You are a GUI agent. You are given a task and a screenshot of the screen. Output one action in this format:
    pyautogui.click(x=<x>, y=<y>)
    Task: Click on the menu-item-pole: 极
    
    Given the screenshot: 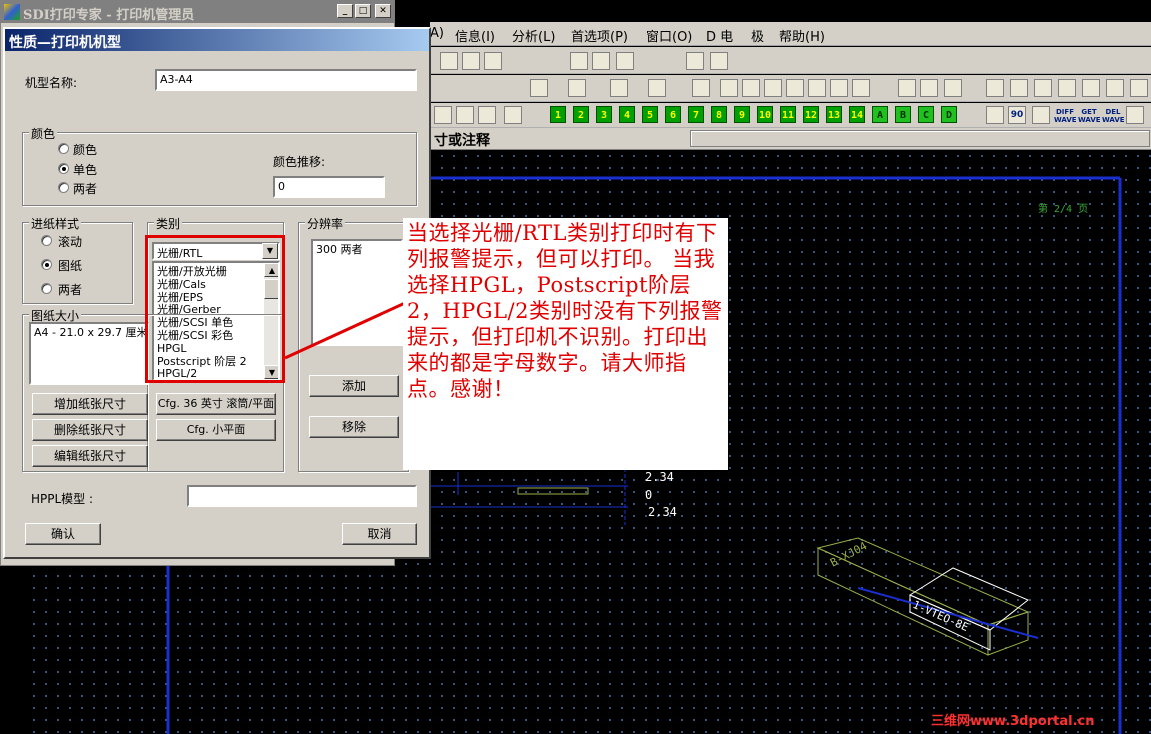 What is the action you would take?
    pyautogui.click(x=757, y=35)
    